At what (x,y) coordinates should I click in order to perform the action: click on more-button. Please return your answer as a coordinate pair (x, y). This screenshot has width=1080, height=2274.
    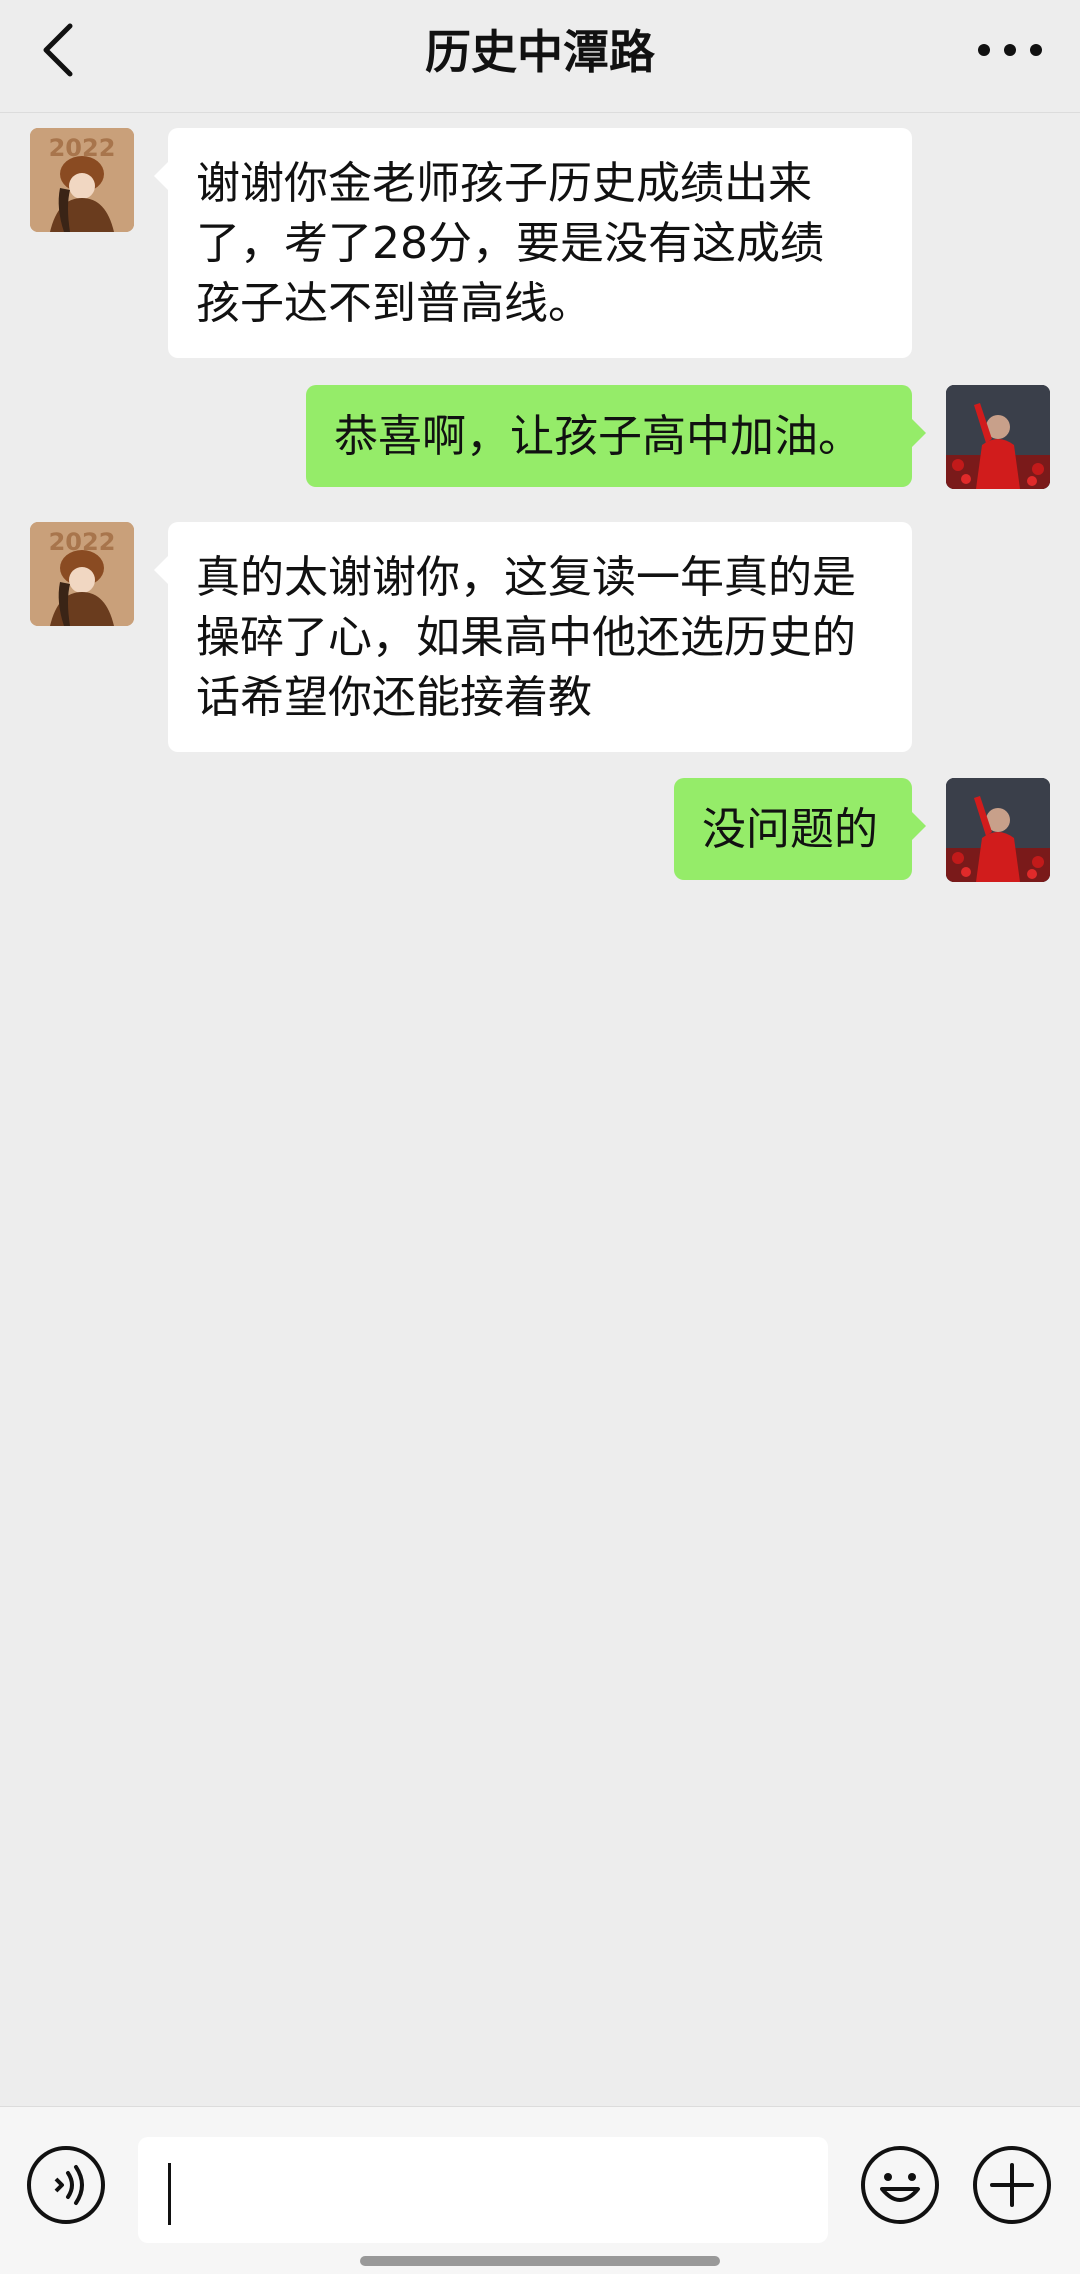
    Looking at the image, I should click on (1010, 50).